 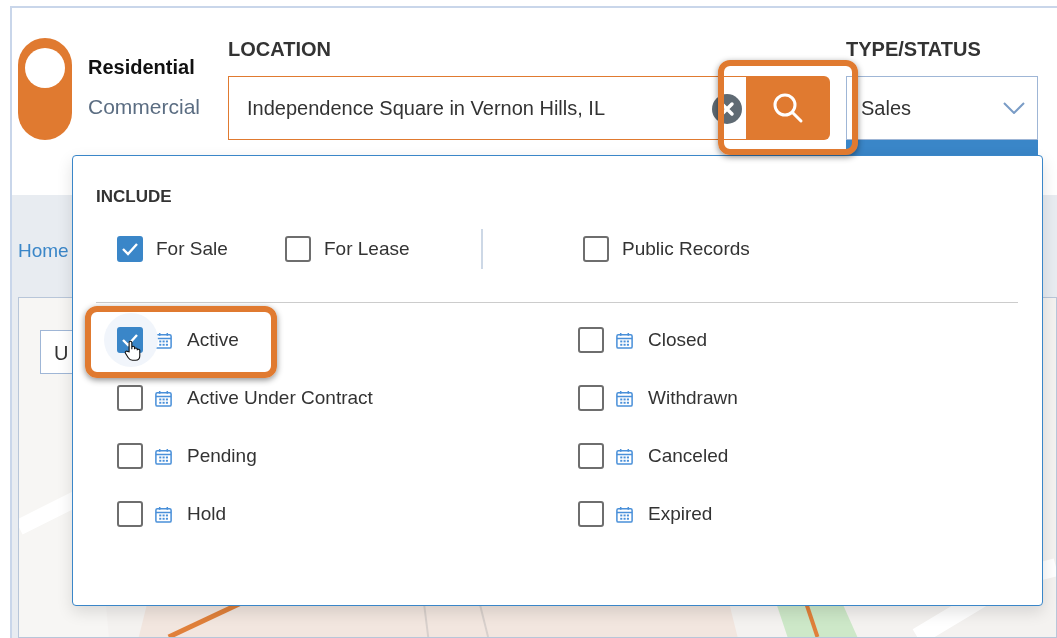 What do you see at coordinates (132, 351) in the screenshot?
I see `hand-cursor-icon` at bounding box center [132, 351].